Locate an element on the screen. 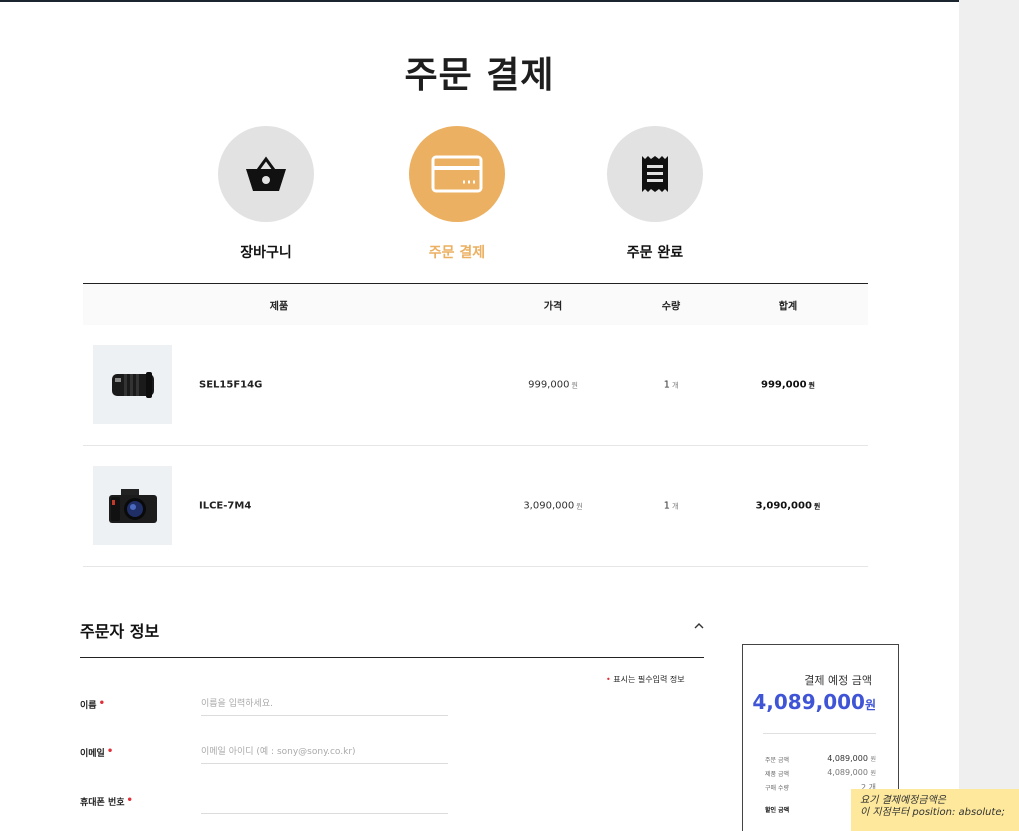  product-price: 999,000 원 is located at coordinates (553, 385).